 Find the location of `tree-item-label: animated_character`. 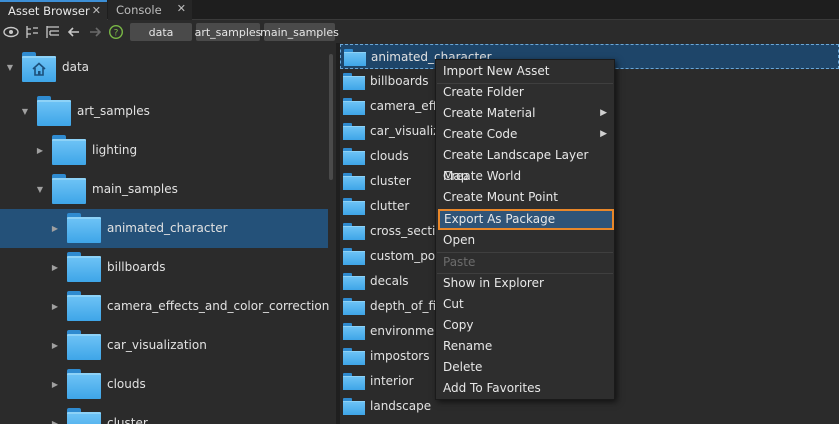

tree-item-label: animated_character is located at coordinates (167, 228).